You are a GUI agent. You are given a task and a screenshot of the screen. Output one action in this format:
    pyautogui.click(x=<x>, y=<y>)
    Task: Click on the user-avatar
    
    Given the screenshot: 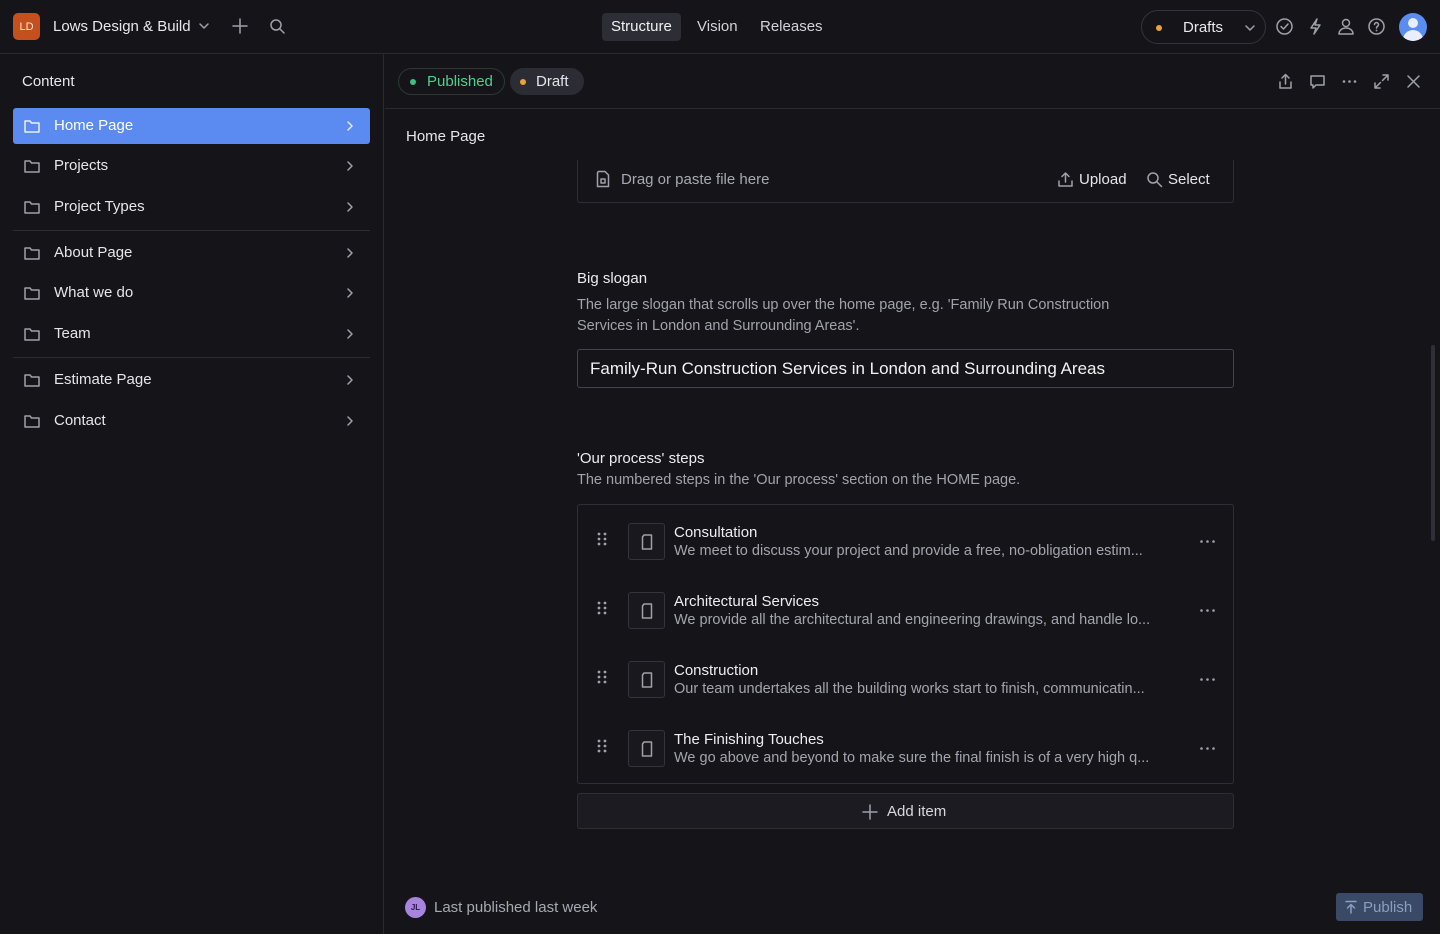 What is the action you would take?
    pyautogui.click(x=1413, y=27)
    